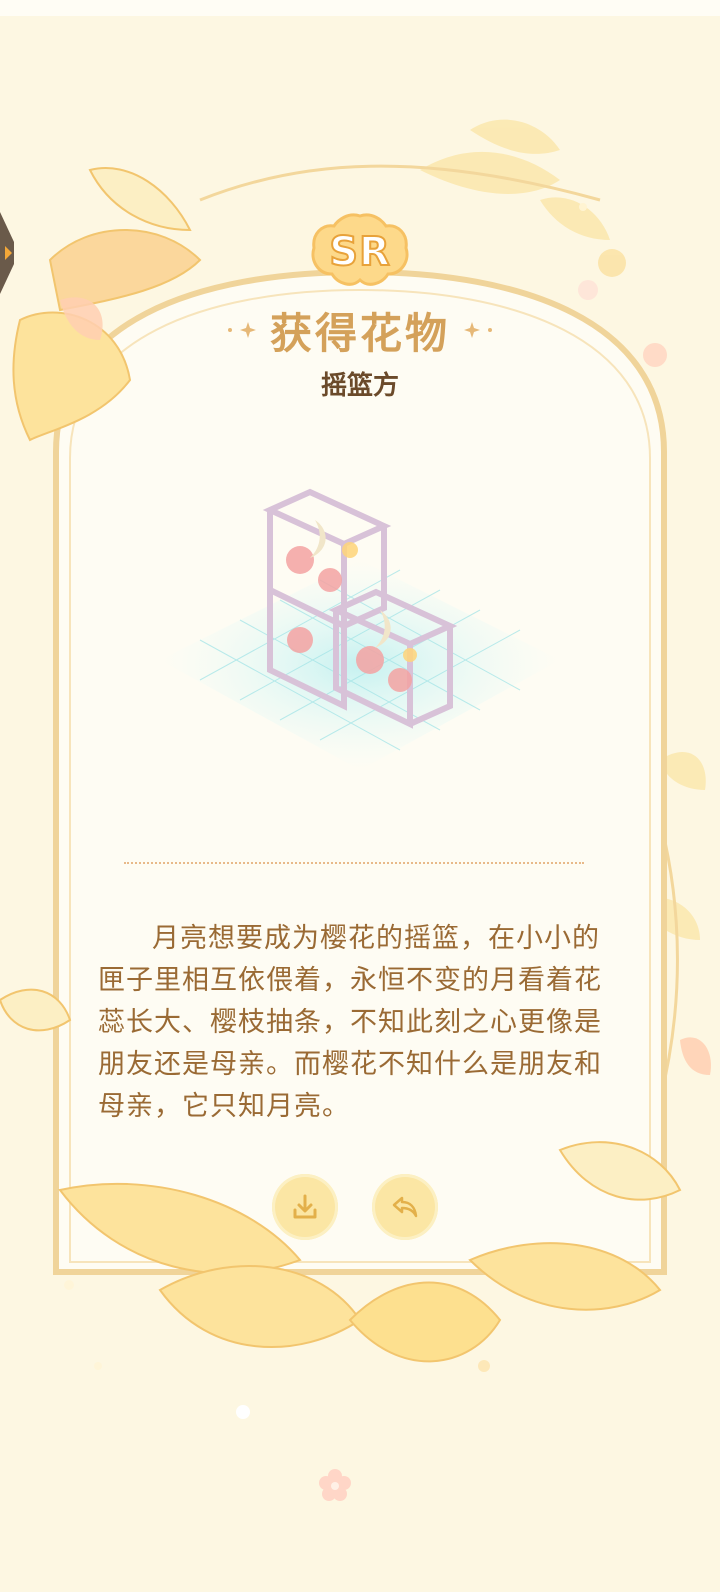 This screenshot has height=1592, width=720. I want to click on divider-line, so click(354, 863).